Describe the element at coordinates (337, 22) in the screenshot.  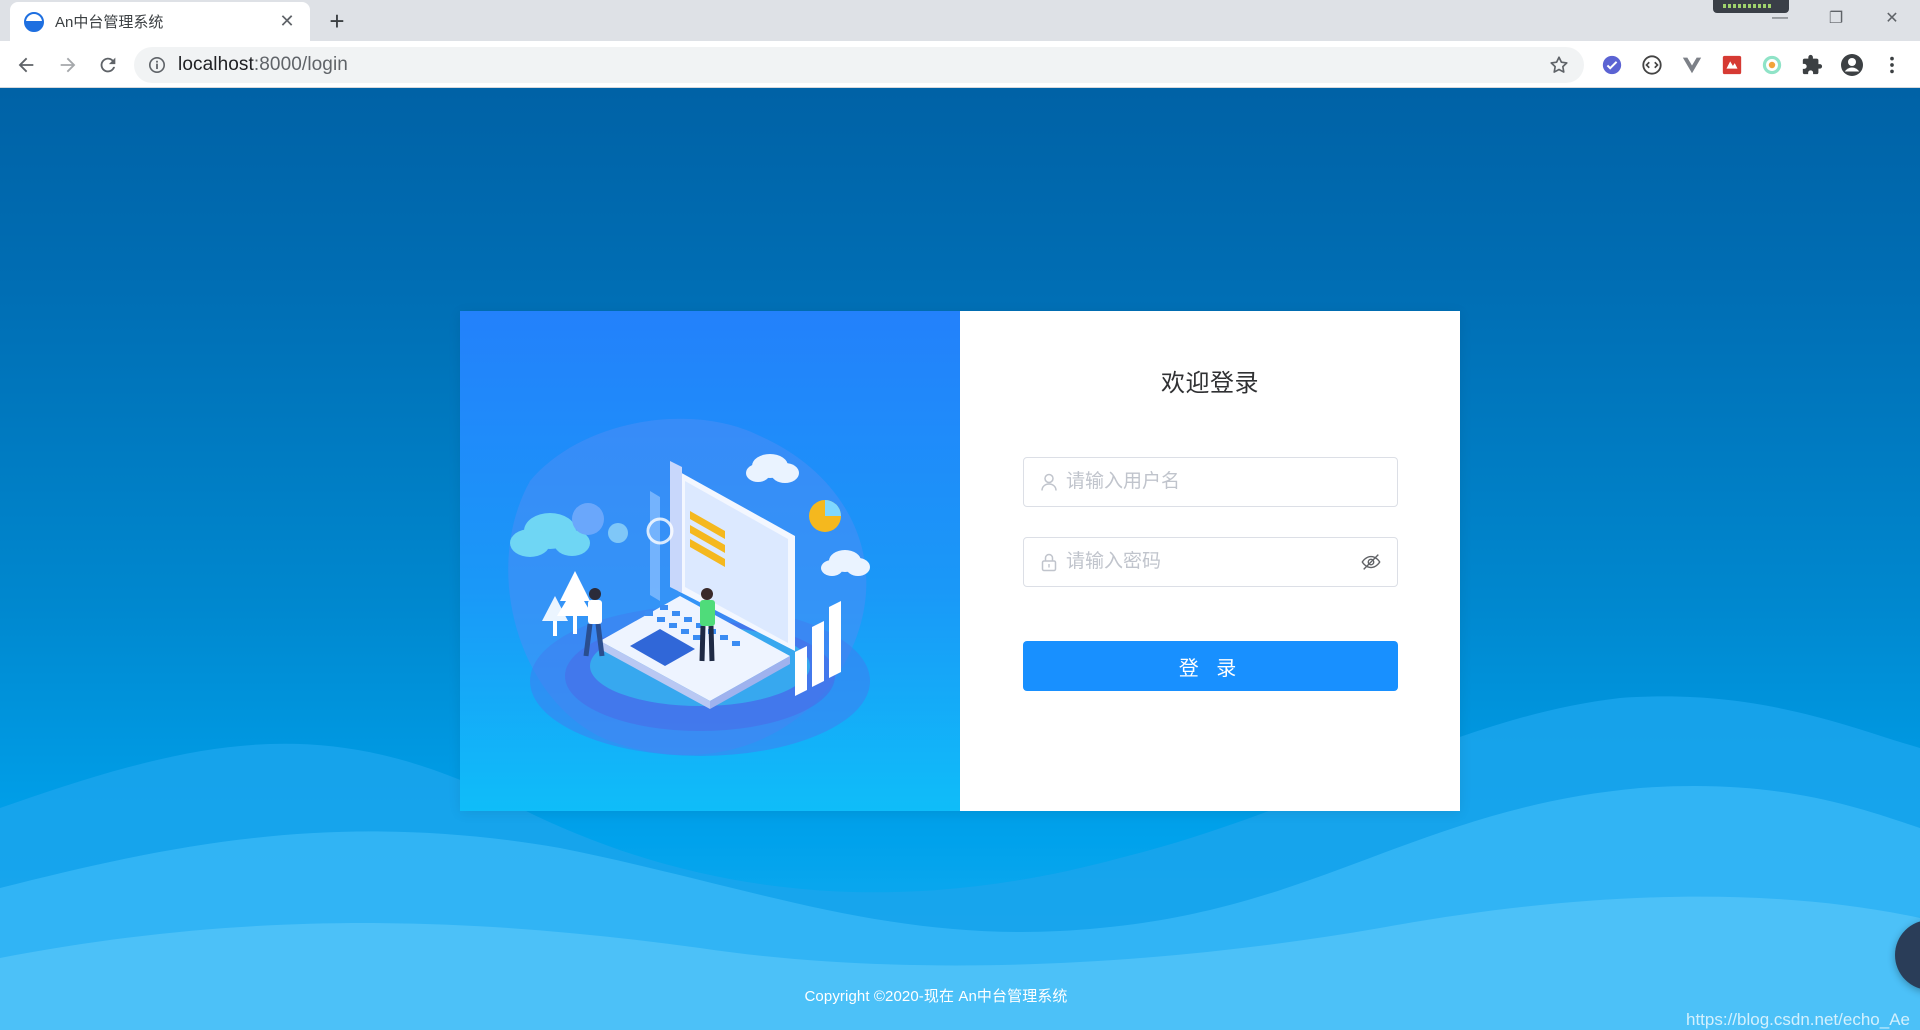
I see `new-tab-button: +` at that location.